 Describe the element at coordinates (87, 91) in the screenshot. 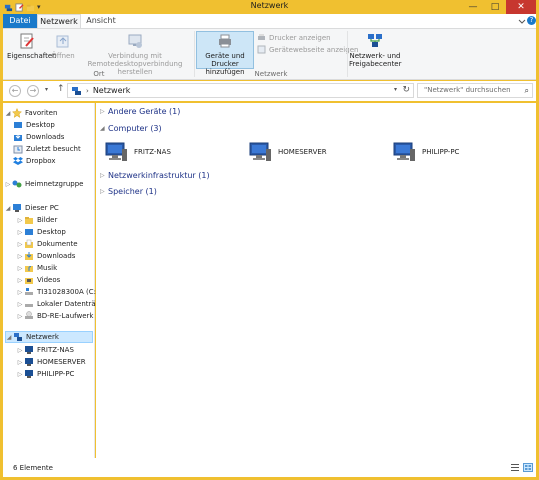

I see `chevron-right-icon: ›` at that location.